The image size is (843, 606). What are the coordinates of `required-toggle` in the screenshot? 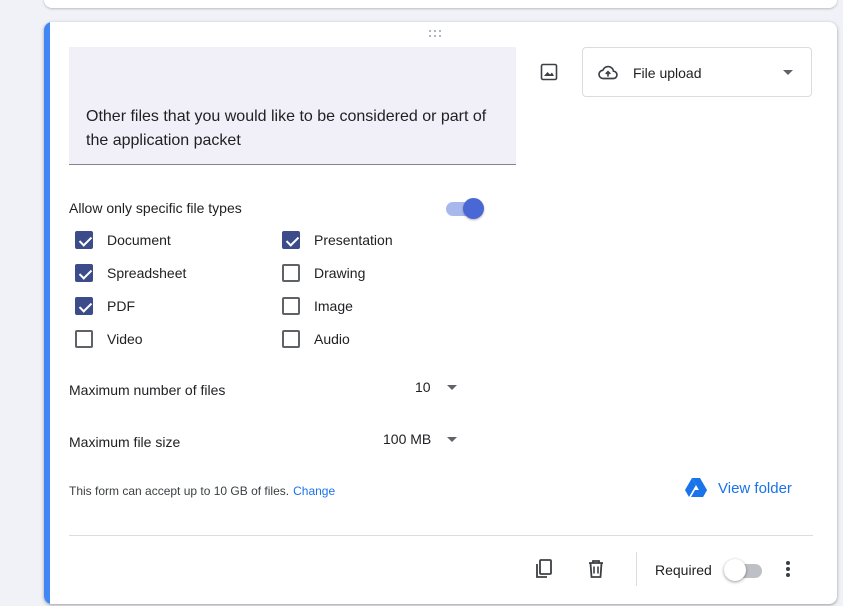 It's located at (744, 570).